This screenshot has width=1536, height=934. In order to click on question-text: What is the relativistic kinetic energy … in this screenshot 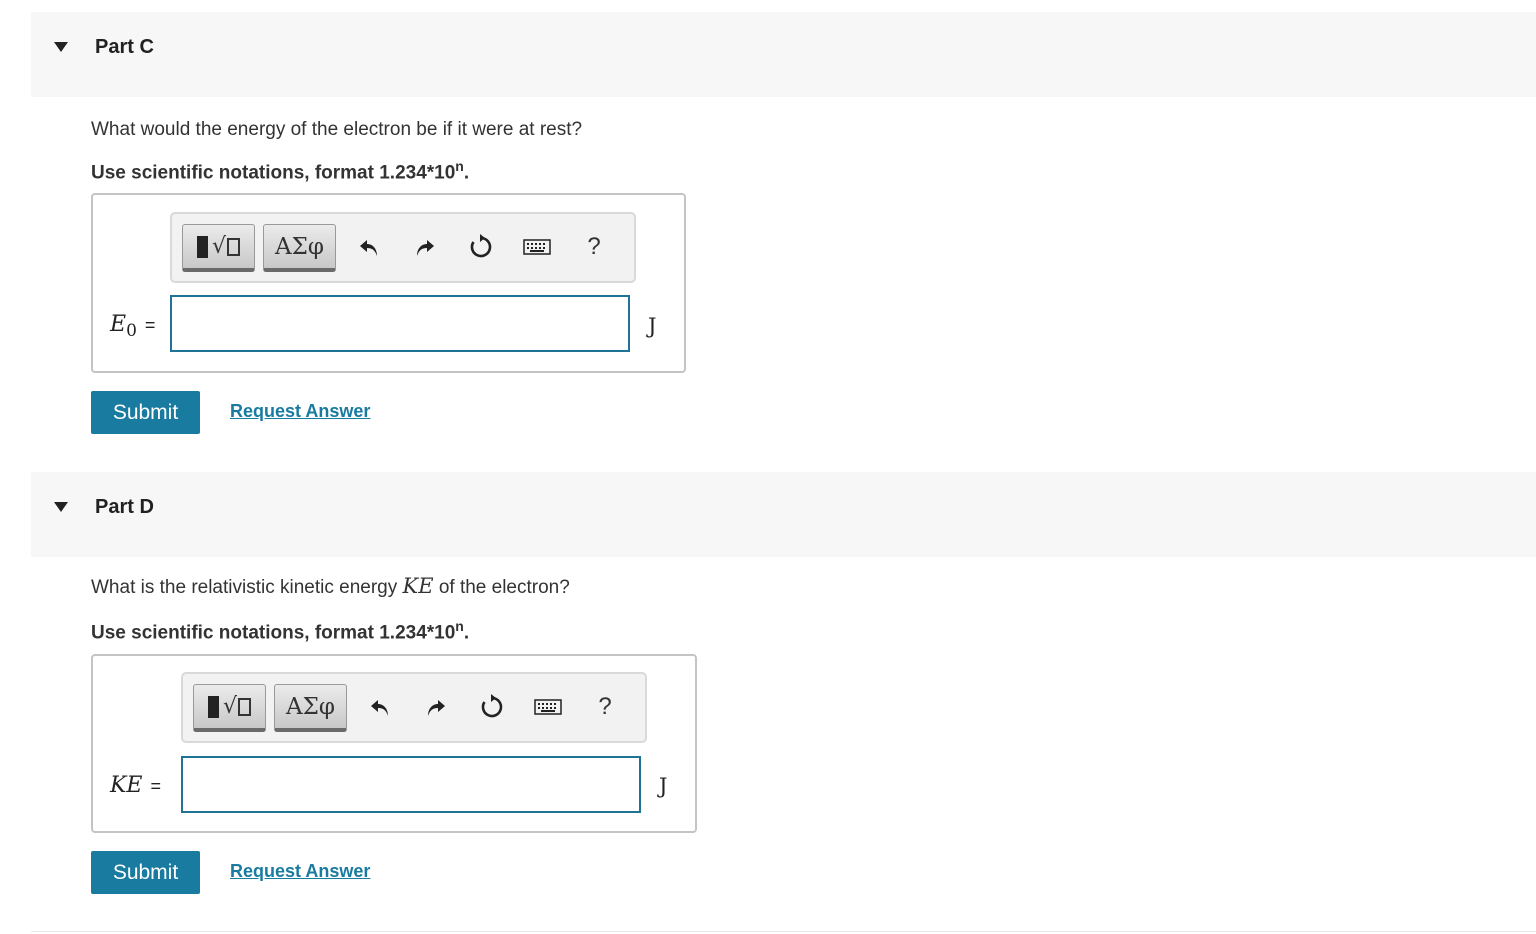, I will do `click(330, 586)`.